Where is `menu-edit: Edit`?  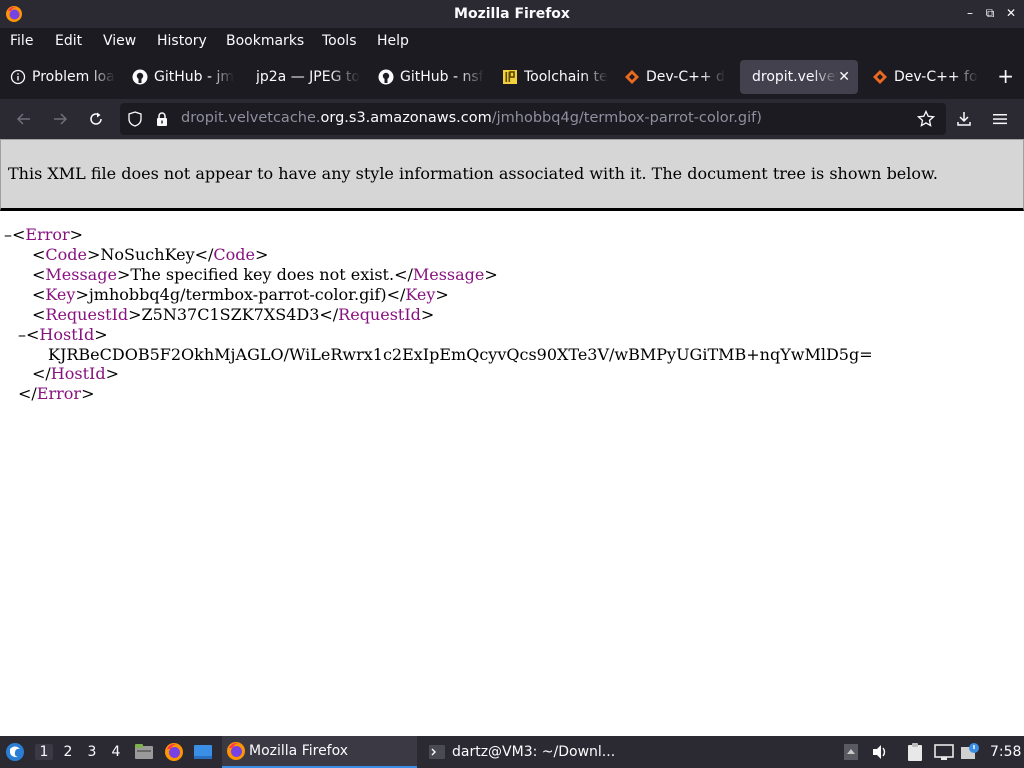
menu-edit: Edit is located at coordinates (68, 41).